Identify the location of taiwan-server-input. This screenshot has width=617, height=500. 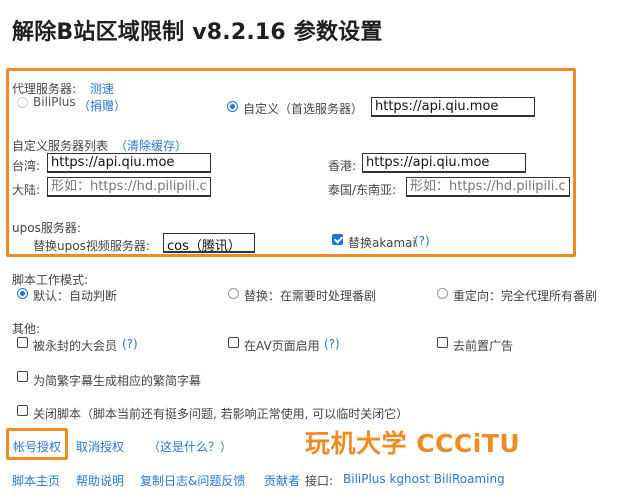
(129, 163).